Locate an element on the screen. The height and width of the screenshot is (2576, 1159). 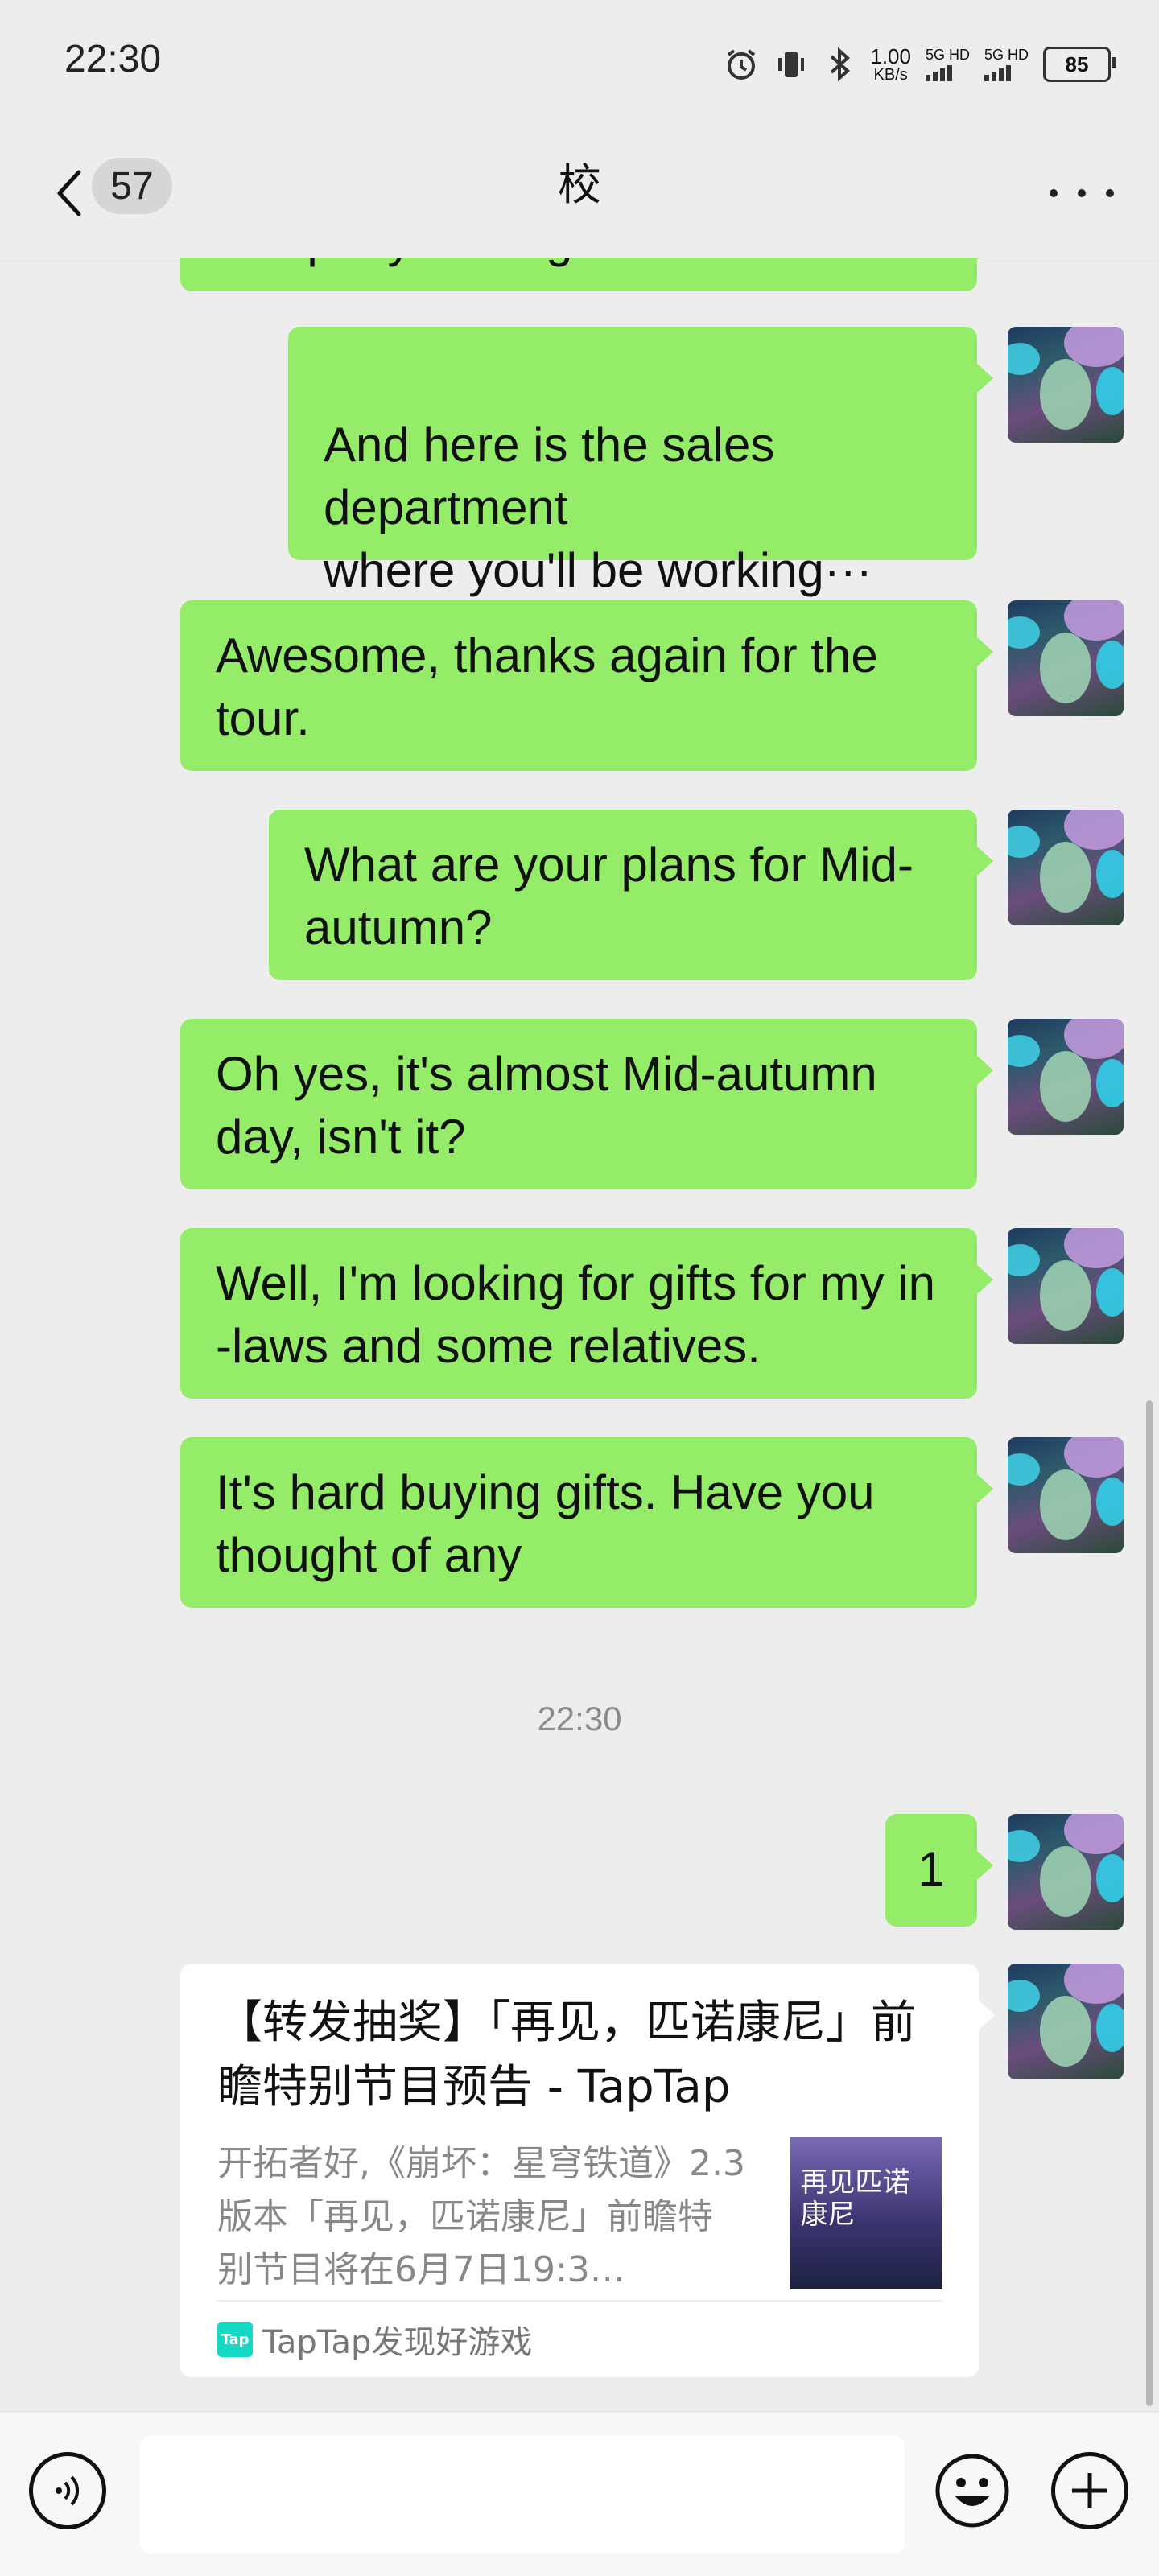
link-card-thumb-text: 再见匹诺康尼 is located at coordinates (855, 2198).